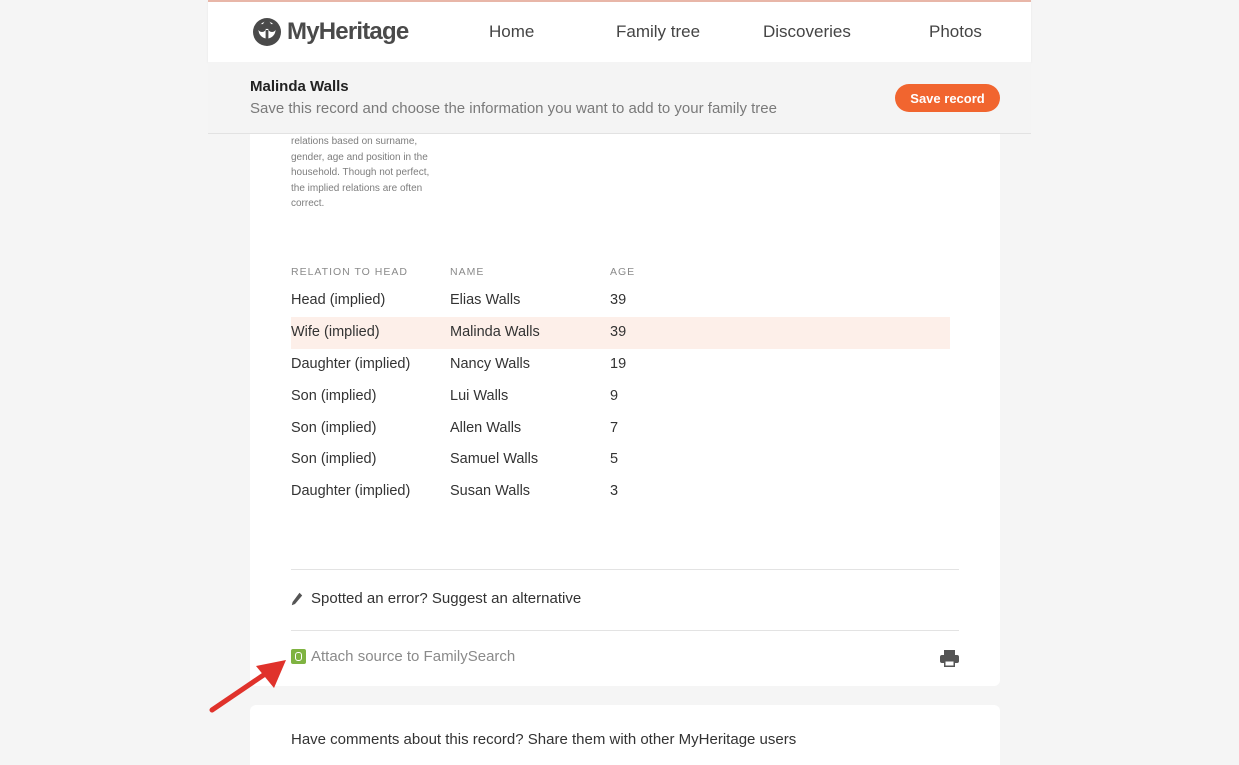 The width and height of the screenshot is (1239, 765). Describe the element at coordinates (247, 686) in the screenshot. I see `annotation-arrow-icon` at that location.